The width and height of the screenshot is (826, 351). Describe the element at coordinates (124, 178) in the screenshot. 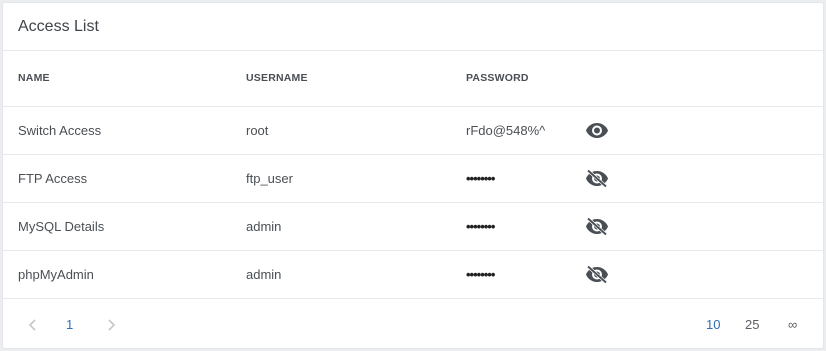

I see `cell-name: FTP Access` at that location.